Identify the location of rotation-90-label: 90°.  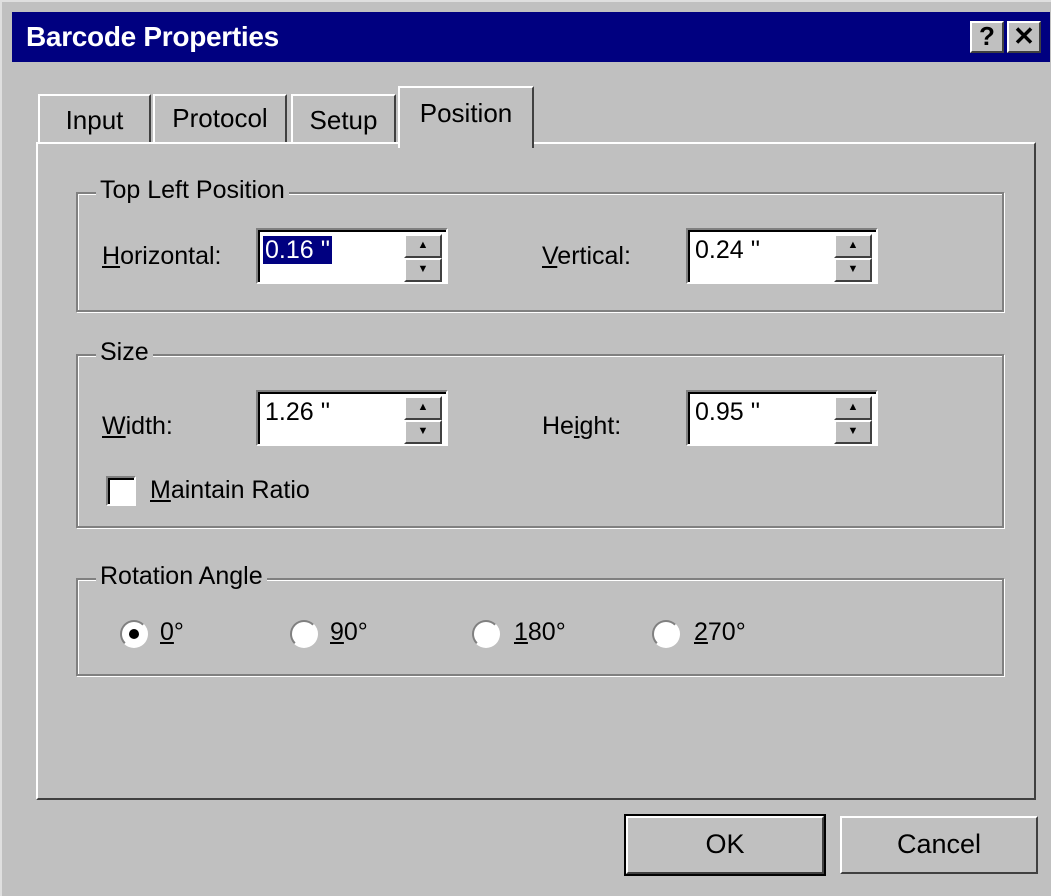
(349, 632).